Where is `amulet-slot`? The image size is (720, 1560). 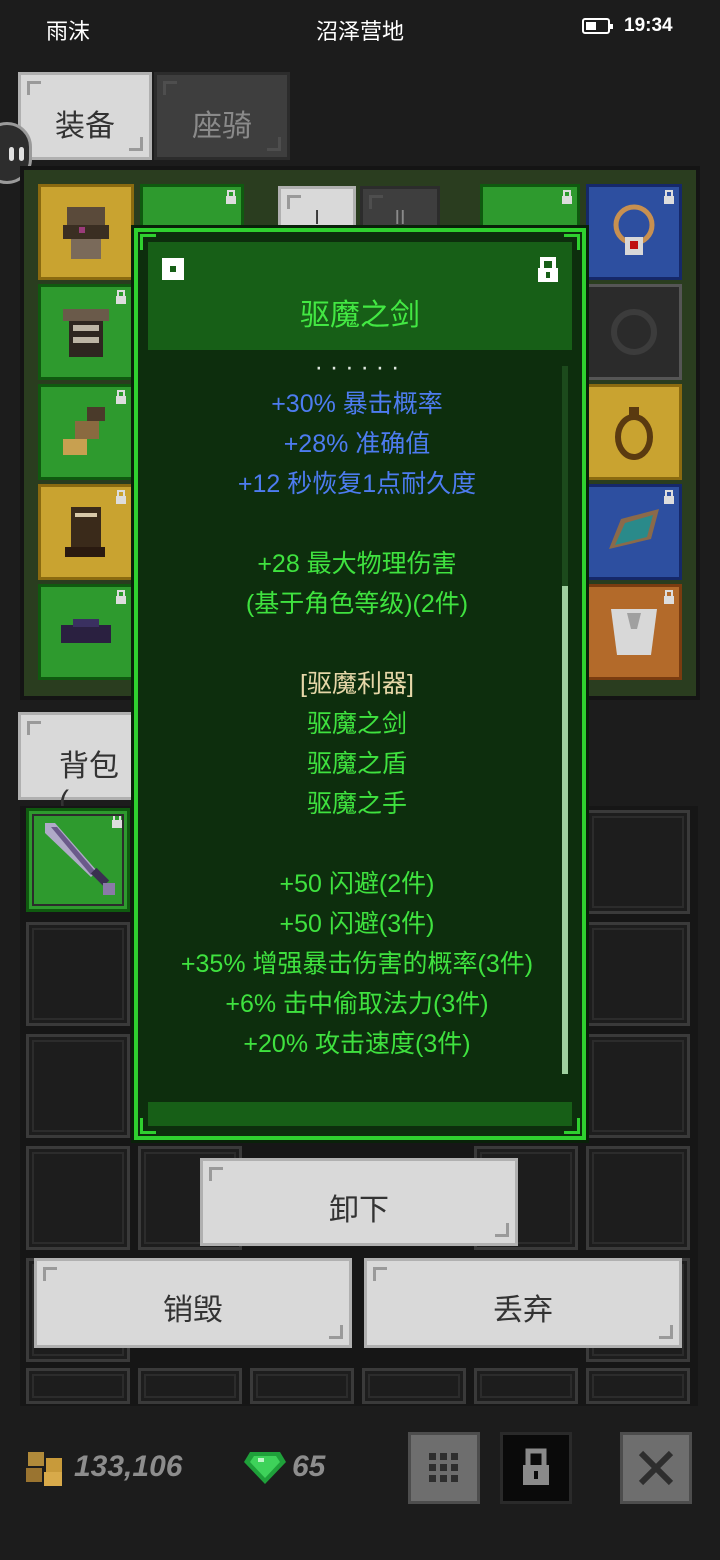 amulet-slot is located at coordinates (634, 232).